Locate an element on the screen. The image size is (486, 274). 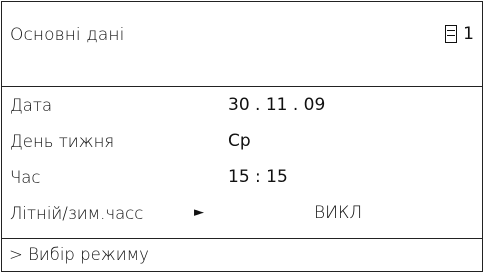
footer: > Вибір режиму is located at coordinates (242, 254).